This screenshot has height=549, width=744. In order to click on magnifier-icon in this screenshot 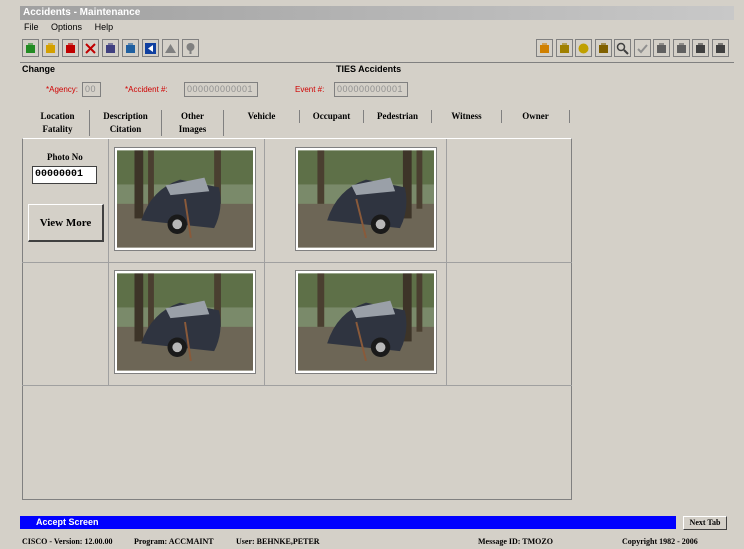, I will do `click(622, 48)`.